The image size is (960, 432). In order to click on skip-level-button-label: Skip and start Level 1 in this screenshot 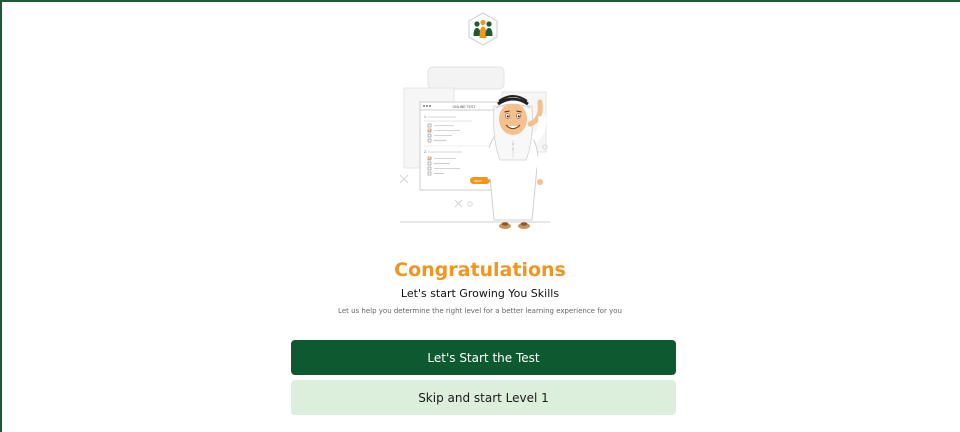, I will do `click(483, 397)`.